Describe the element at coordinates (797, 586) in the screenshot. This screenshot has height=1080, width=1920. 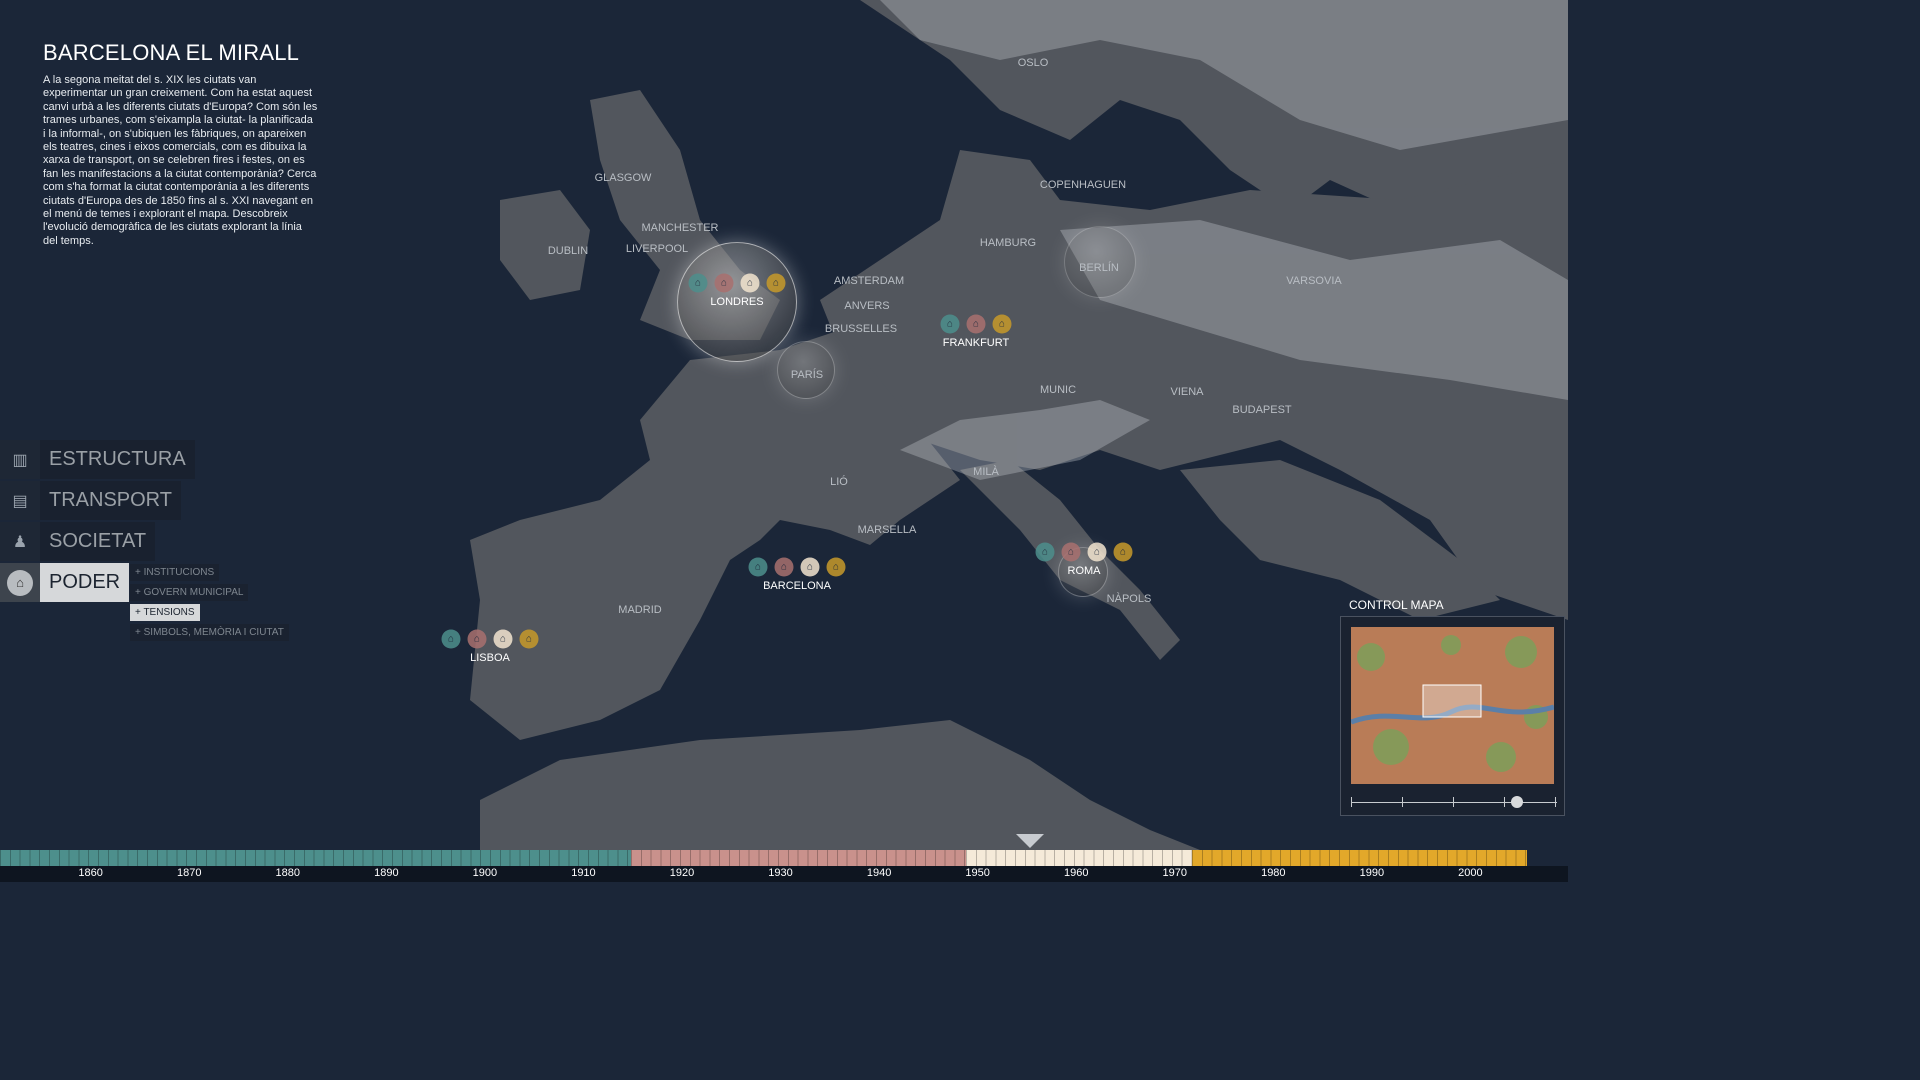
I see `city-label-barcelona: BARCELONA` at that location.